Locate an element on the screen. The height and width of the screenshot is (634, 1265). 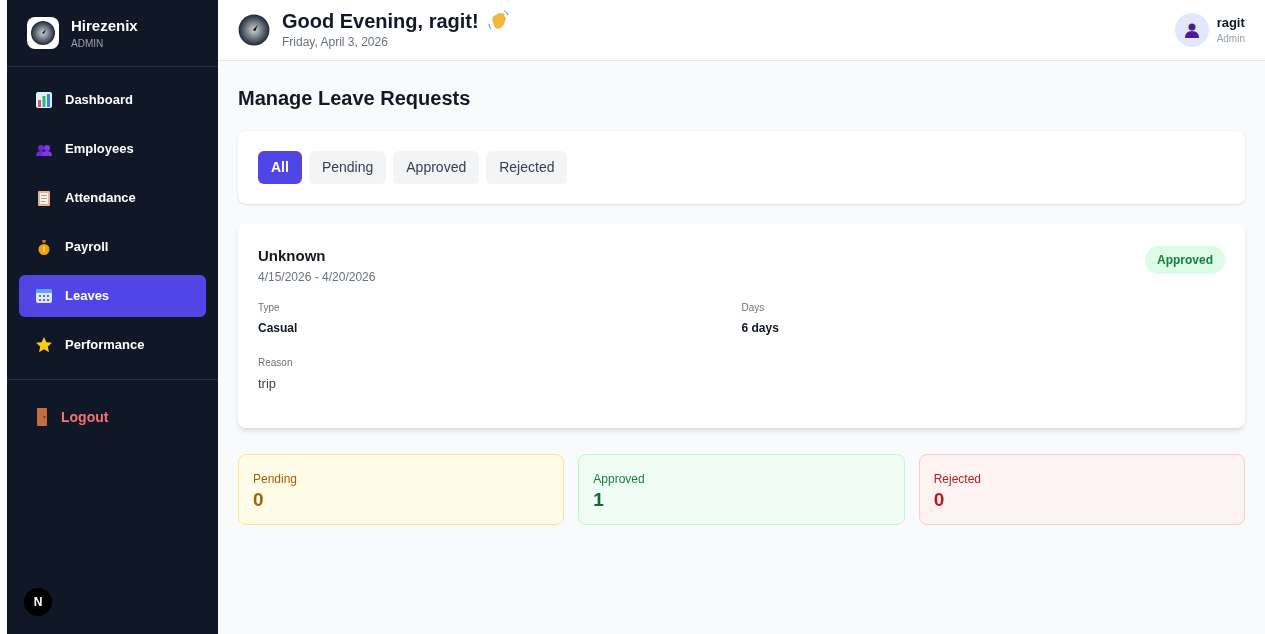
stat-label: Pending is located at coordinates (276, 479).